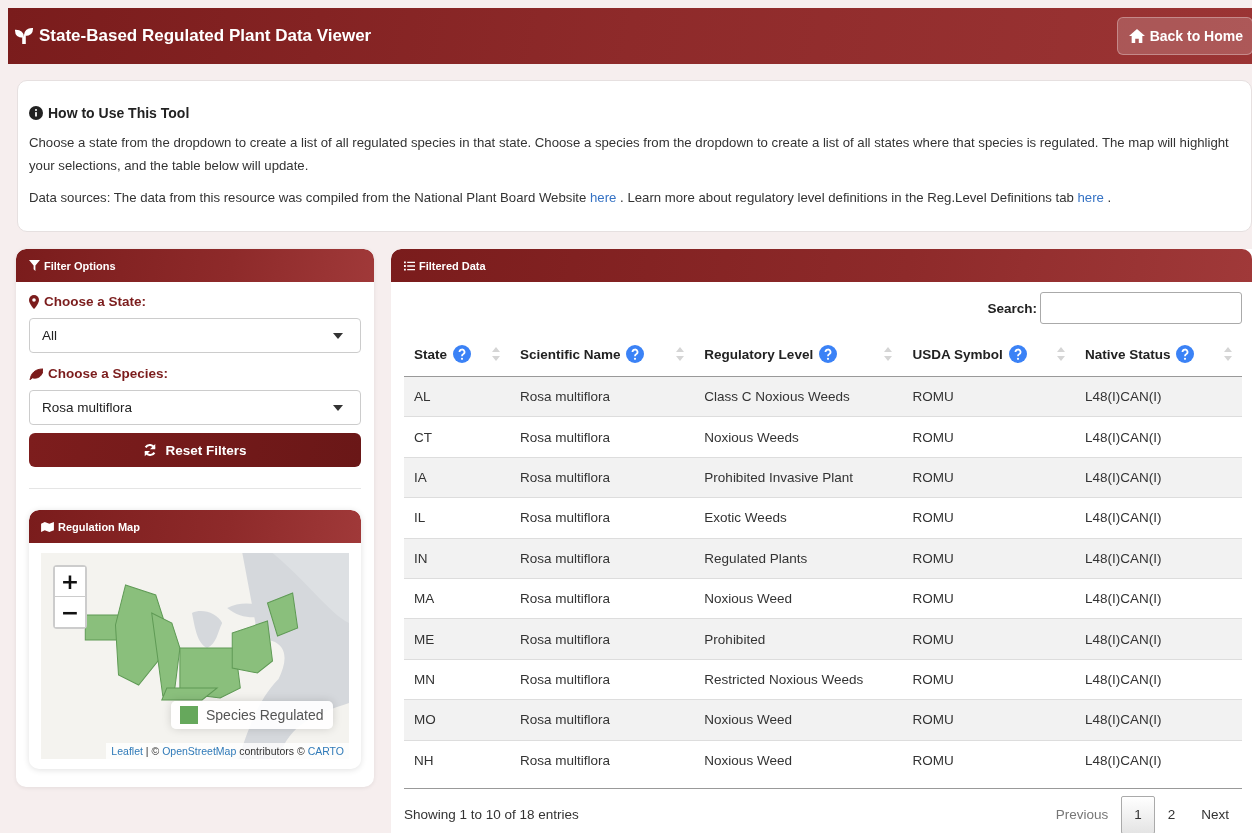 The height and width of the screenshot is (833, 1252). I want to click on sprout-icon, so click(24, 36).